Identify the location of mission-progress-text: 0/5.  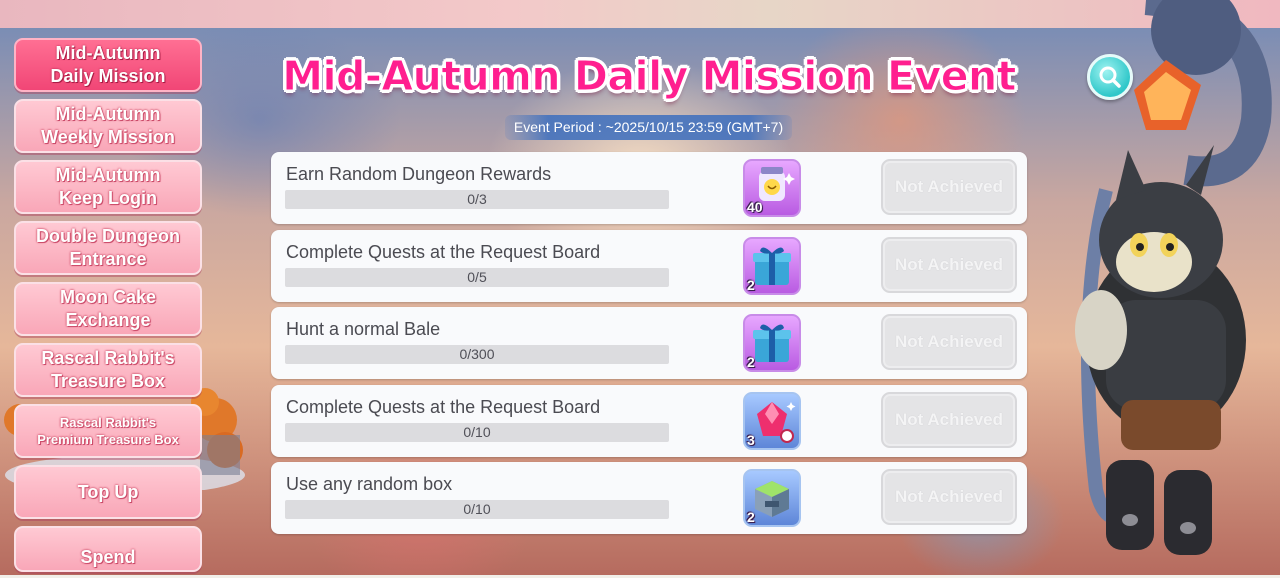
(477, 276).